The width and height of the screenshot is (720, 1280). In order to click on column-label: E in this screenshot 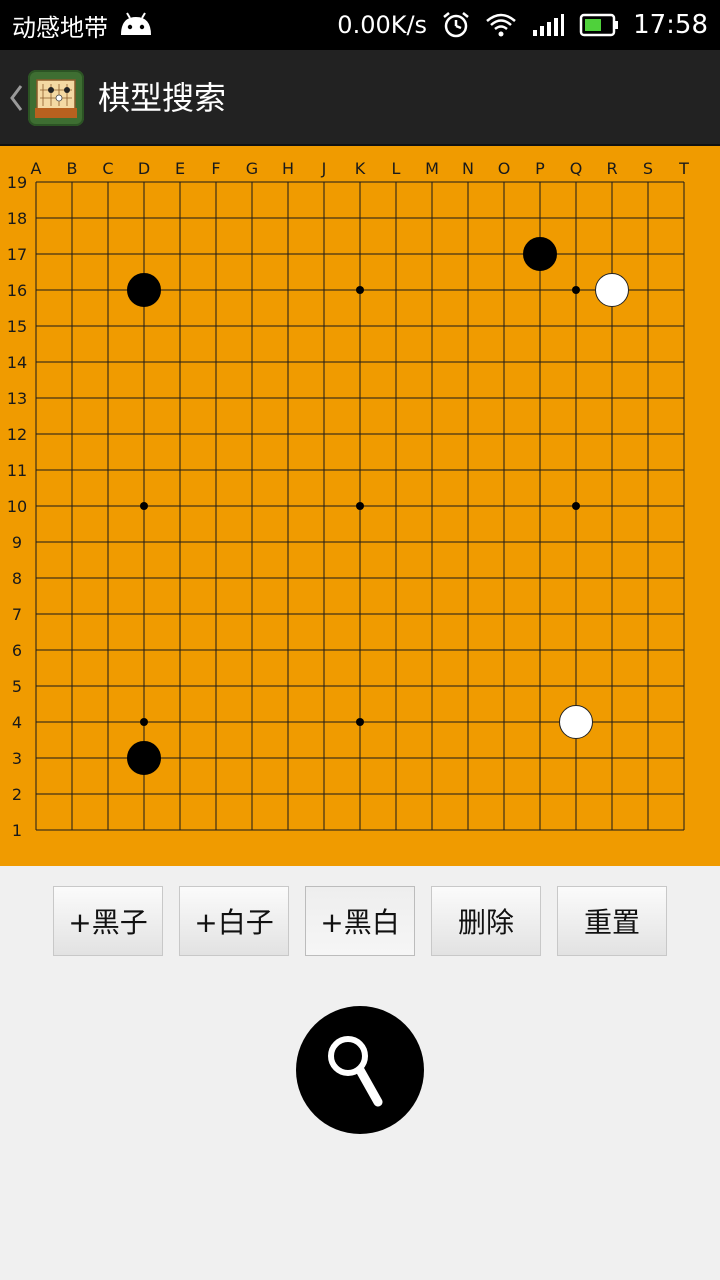, I will do `click(180, 168)`.